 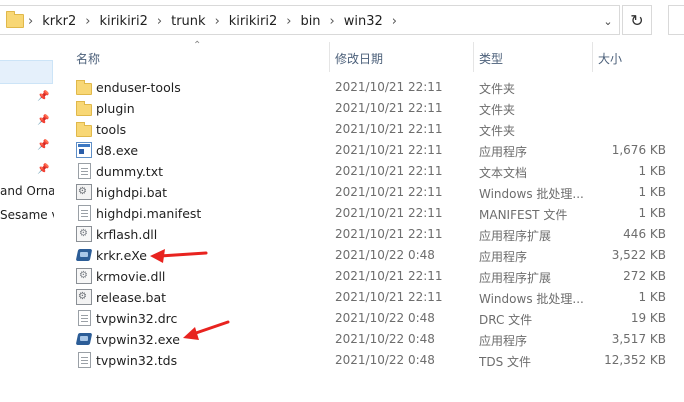 I want to click on annotation-overlay, so click(x=190, y=294).